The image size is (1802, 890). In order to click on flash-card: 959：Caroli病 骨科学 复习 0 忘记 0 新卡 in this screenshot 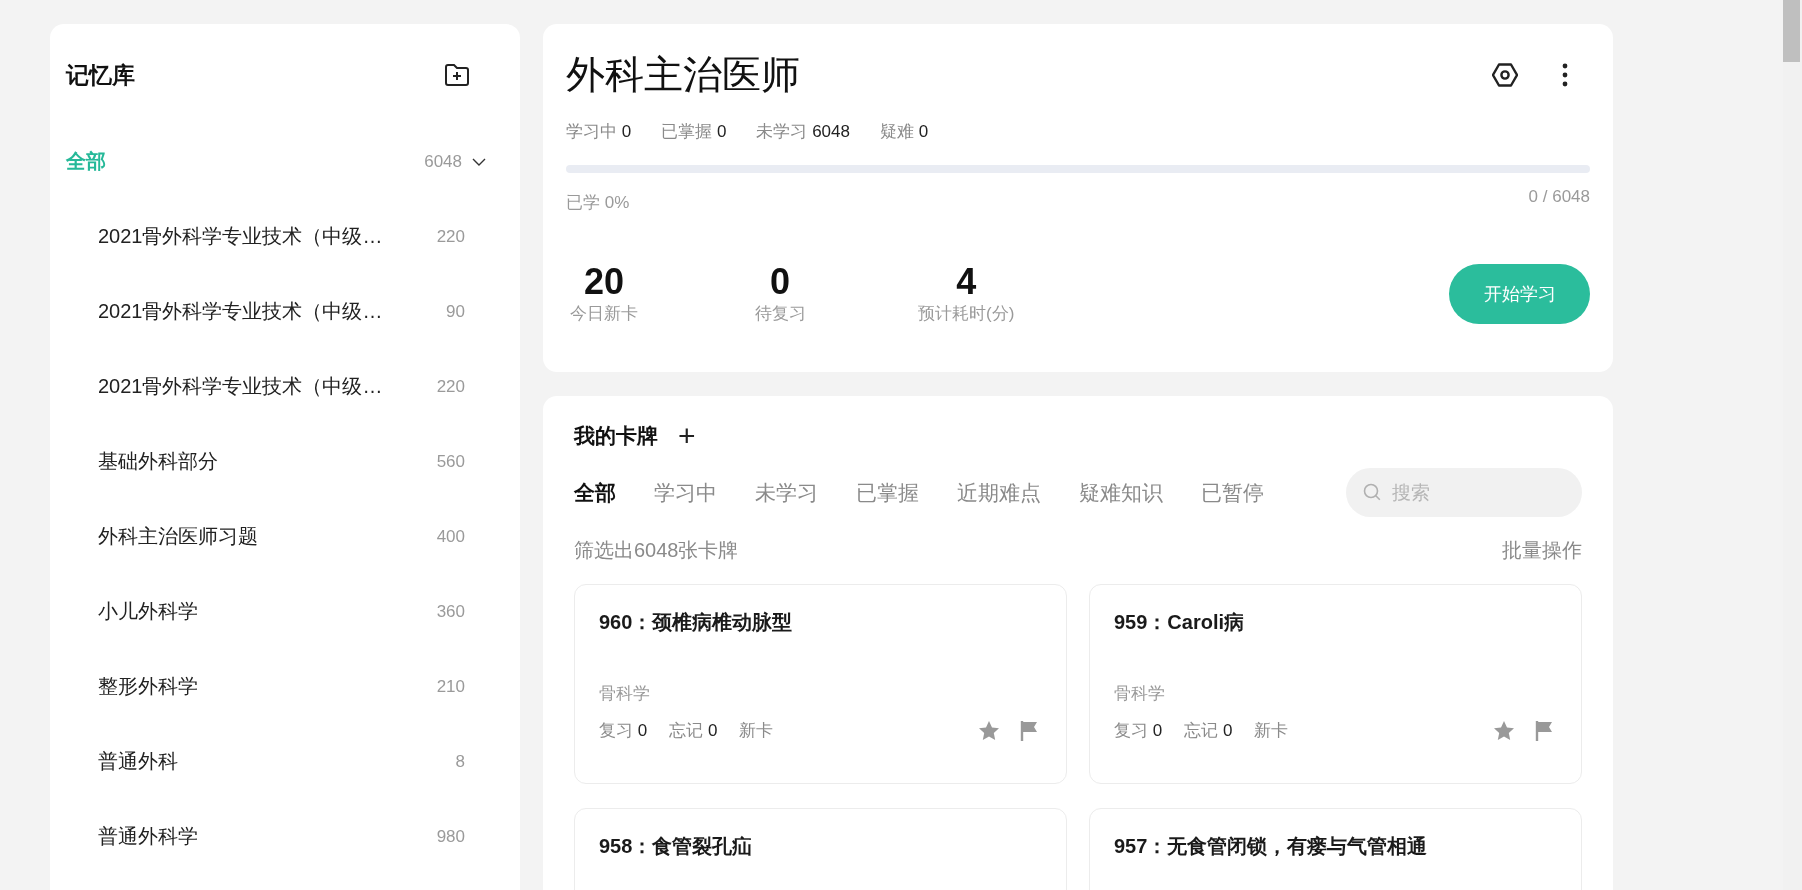, I will do `click(1335, 684)`.